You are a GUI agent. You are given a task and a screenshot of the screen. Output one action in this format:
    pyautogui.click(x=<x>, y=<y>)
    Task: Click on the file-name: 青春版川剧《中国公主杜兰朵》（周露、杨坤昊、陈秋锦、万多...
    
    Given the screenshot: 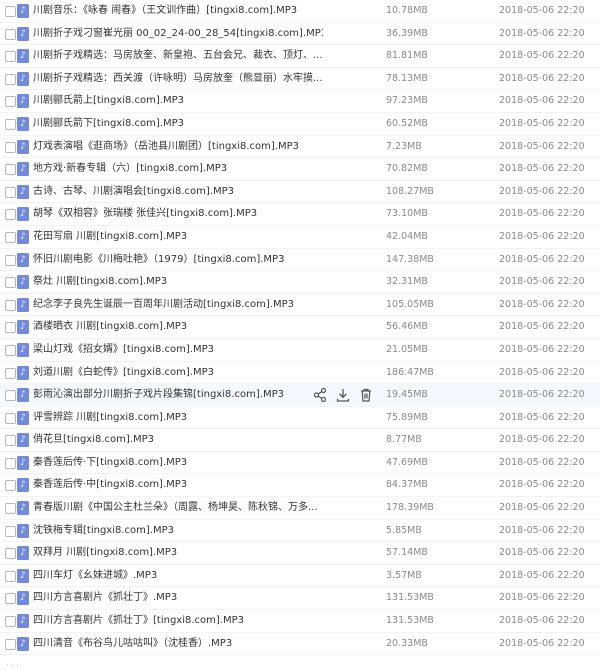 What is the action you would take?
    pyautogui.click(x=178, y=508)
    